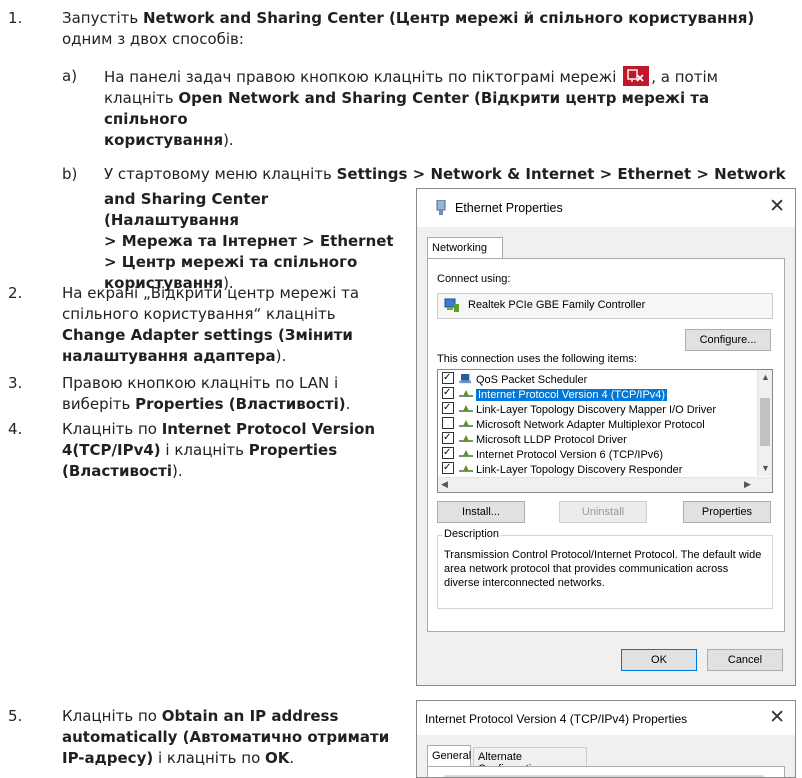 This screenshot has width=802, height=778. Describe the element at coordinates (70, 76) in the screenshot. I see `substep-a-label: a)` at that location.